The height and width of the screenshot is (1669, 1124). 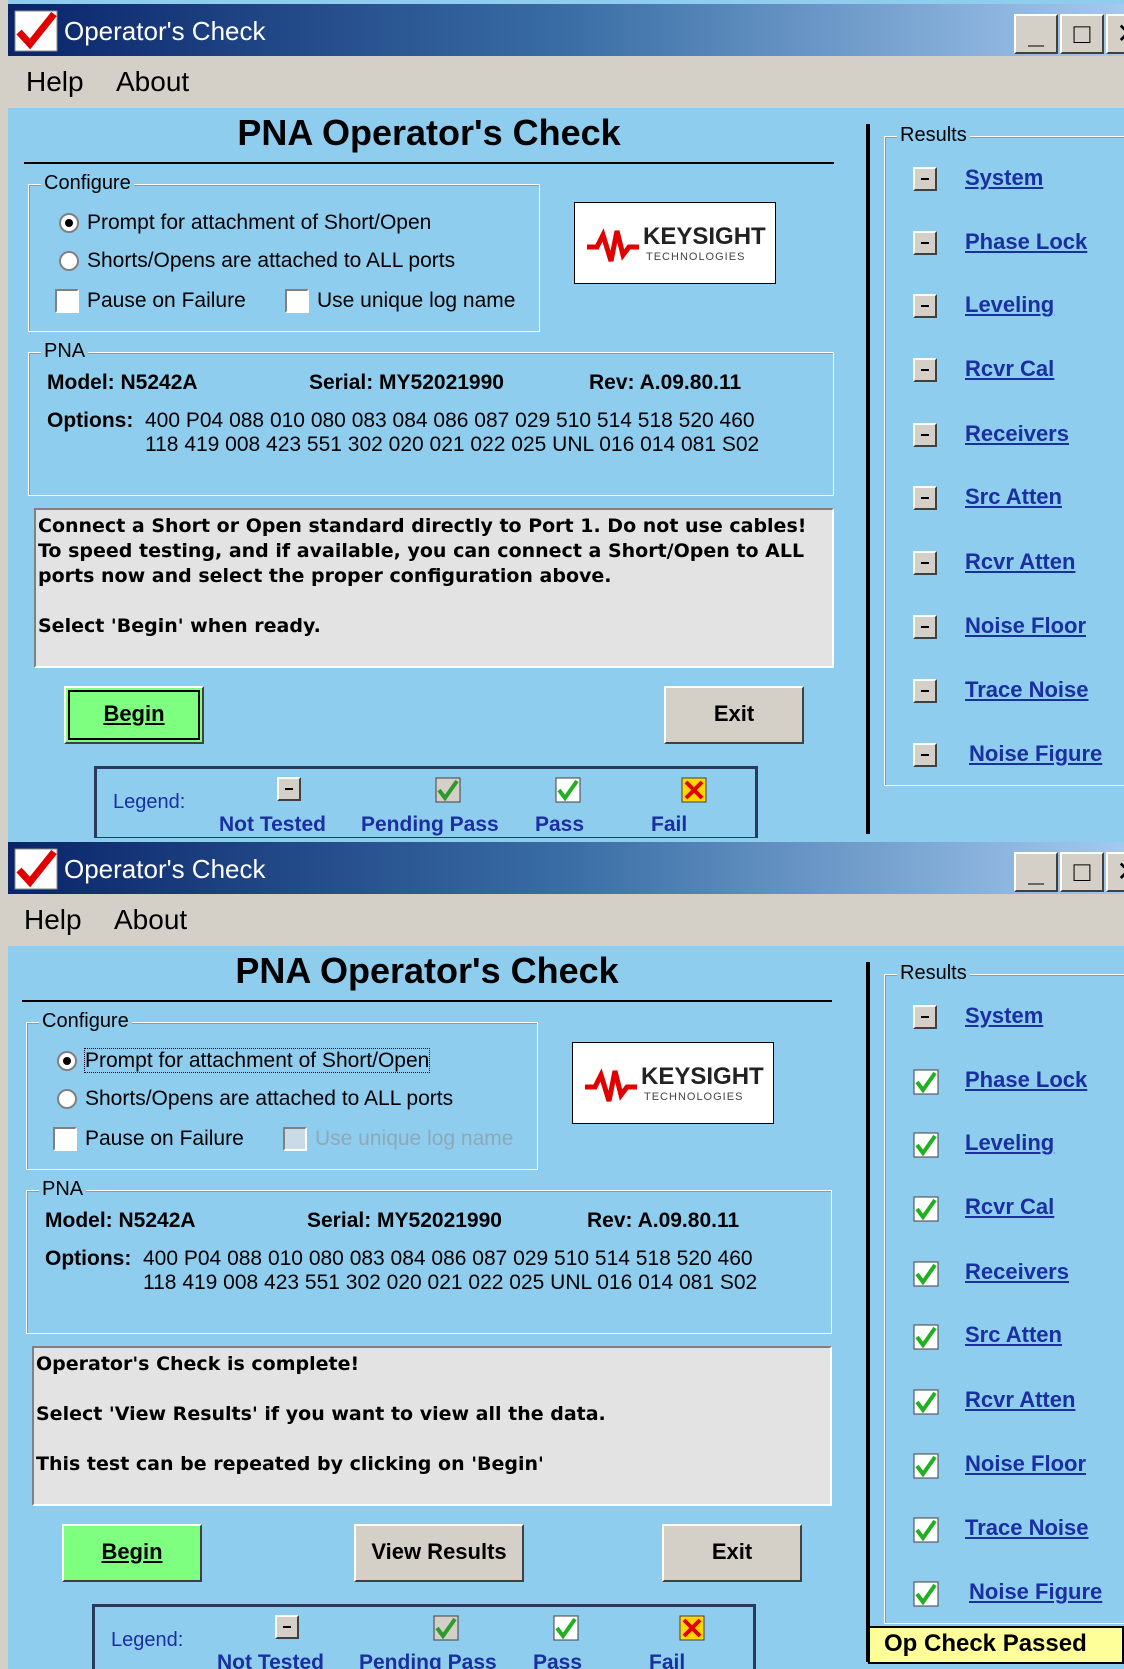 I want to click on radio-selected-icon, so click(x=69, y=223).